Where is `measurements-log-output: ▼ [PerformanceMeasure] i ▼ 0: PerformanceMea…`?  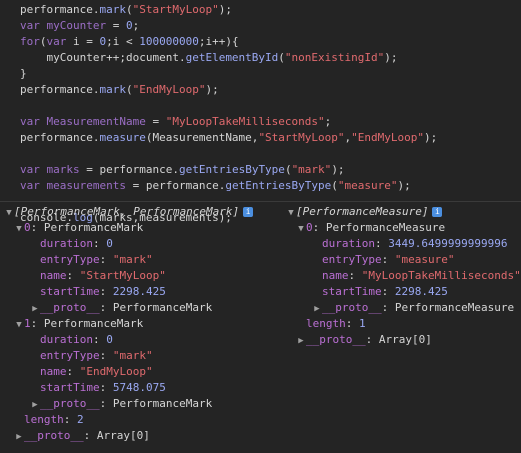 measurements-log-output: ▼ [PerformanceMeasure] i ▼ 0: PerformanceMea… is located at coordinates (401, 276).